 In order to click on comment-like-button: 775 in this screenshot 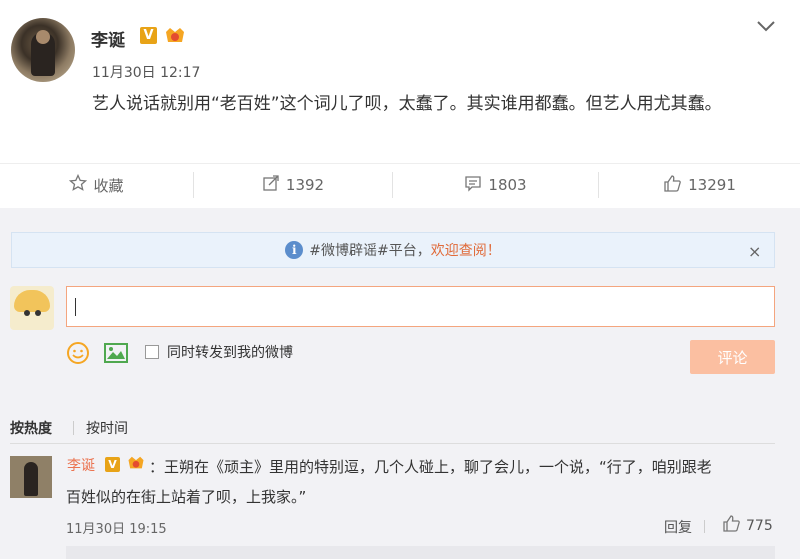, I will do `click(747, 525)`.